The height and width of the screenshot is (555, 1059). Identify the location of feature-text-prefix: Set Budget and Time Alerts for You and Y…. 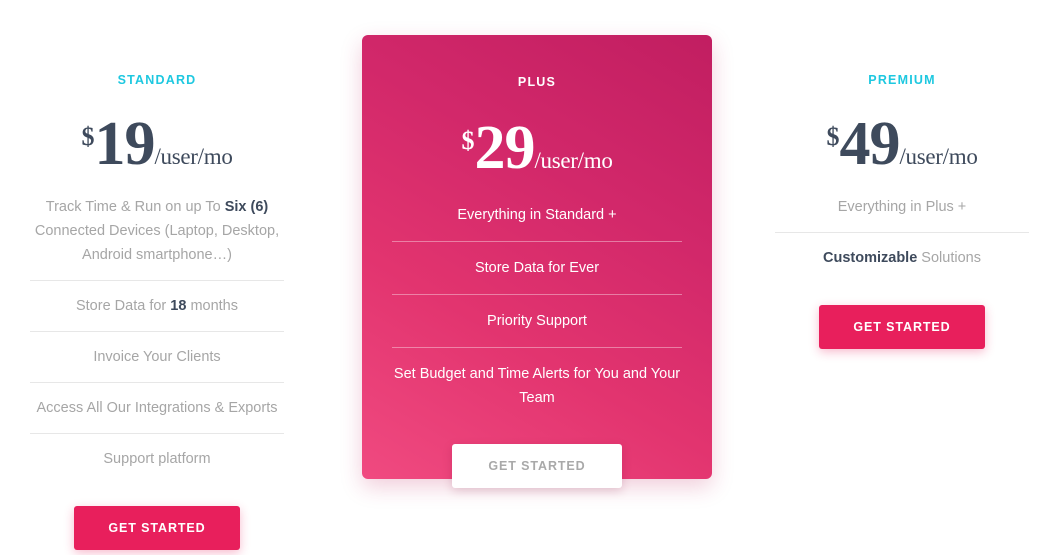
(537, 386).